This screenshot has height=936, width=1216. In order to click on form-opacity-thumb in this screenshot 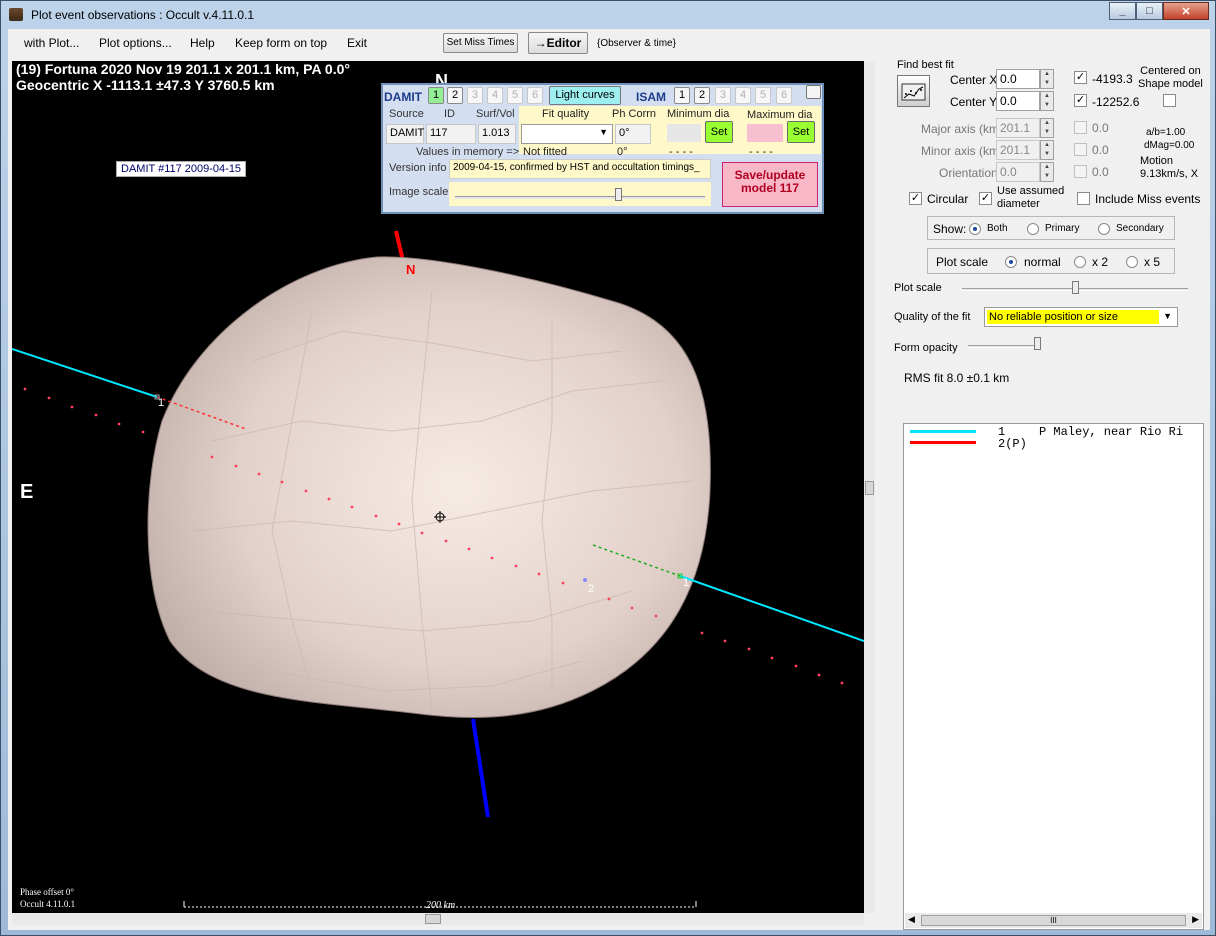, I will do `click(1037, 343)`.